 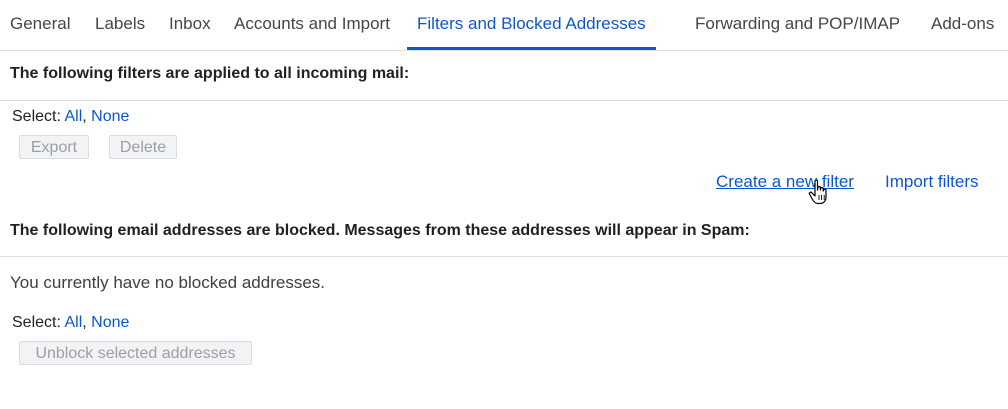 I want to click on blocked-select-row: Select: All, None, so click(x=70, y=323).